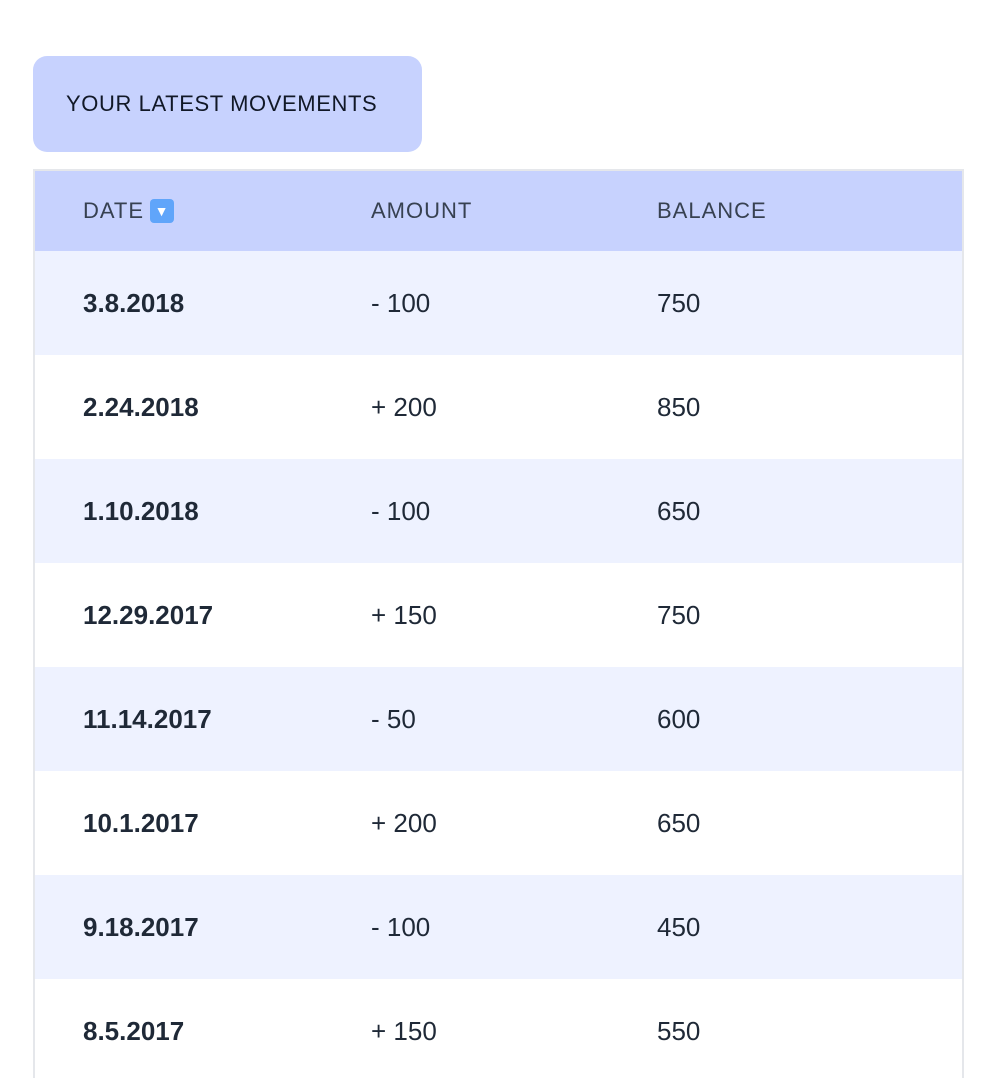  I want to click on balance-column-header: BALANCE, so click(809, 211).